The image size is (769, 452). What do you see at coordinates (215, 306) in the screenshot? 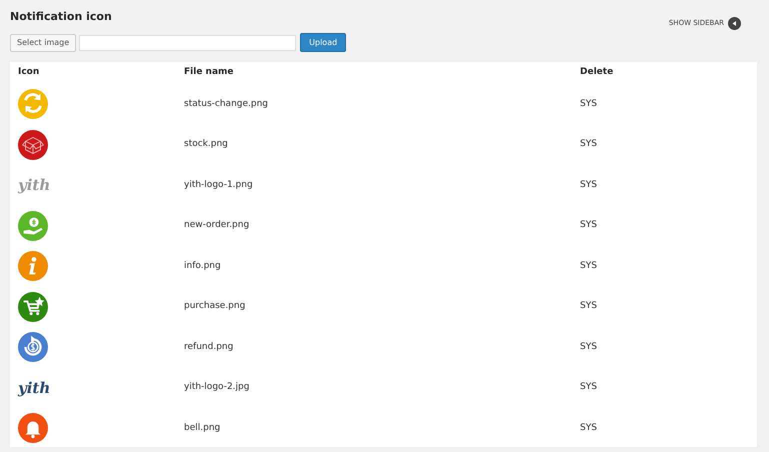
I see `file-name-cell: purchase.png` at bounding box center [215, 306].